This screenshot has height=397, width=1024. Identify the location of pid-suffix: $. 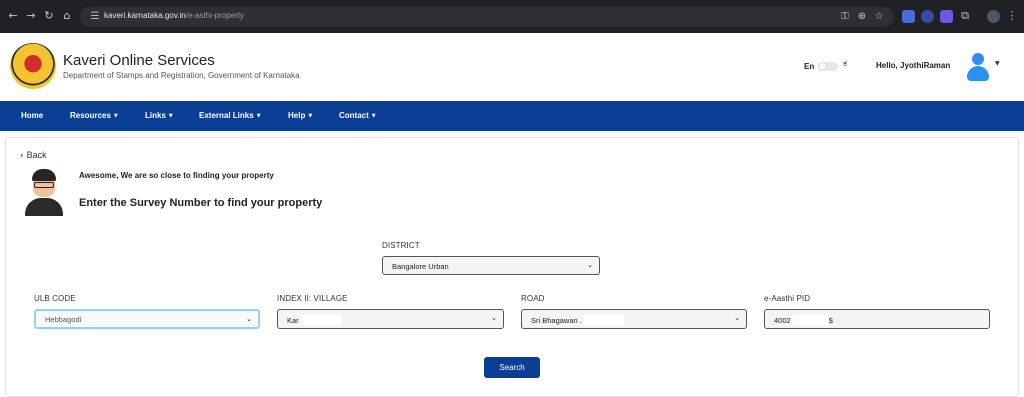
(830, 320).